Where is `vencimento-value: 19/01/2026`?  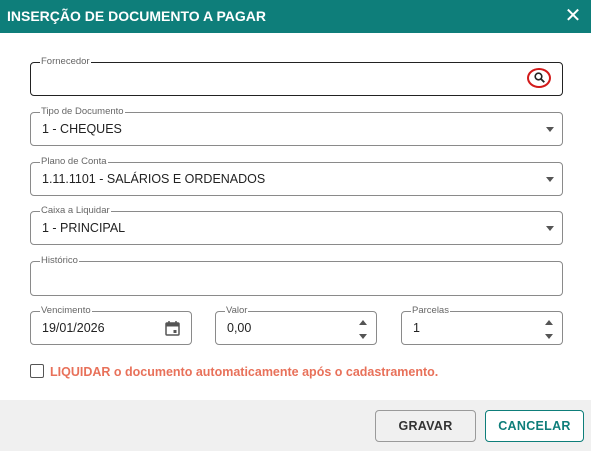
vencimento-value: 19/01/2026 is located at coordinates (73, 328).